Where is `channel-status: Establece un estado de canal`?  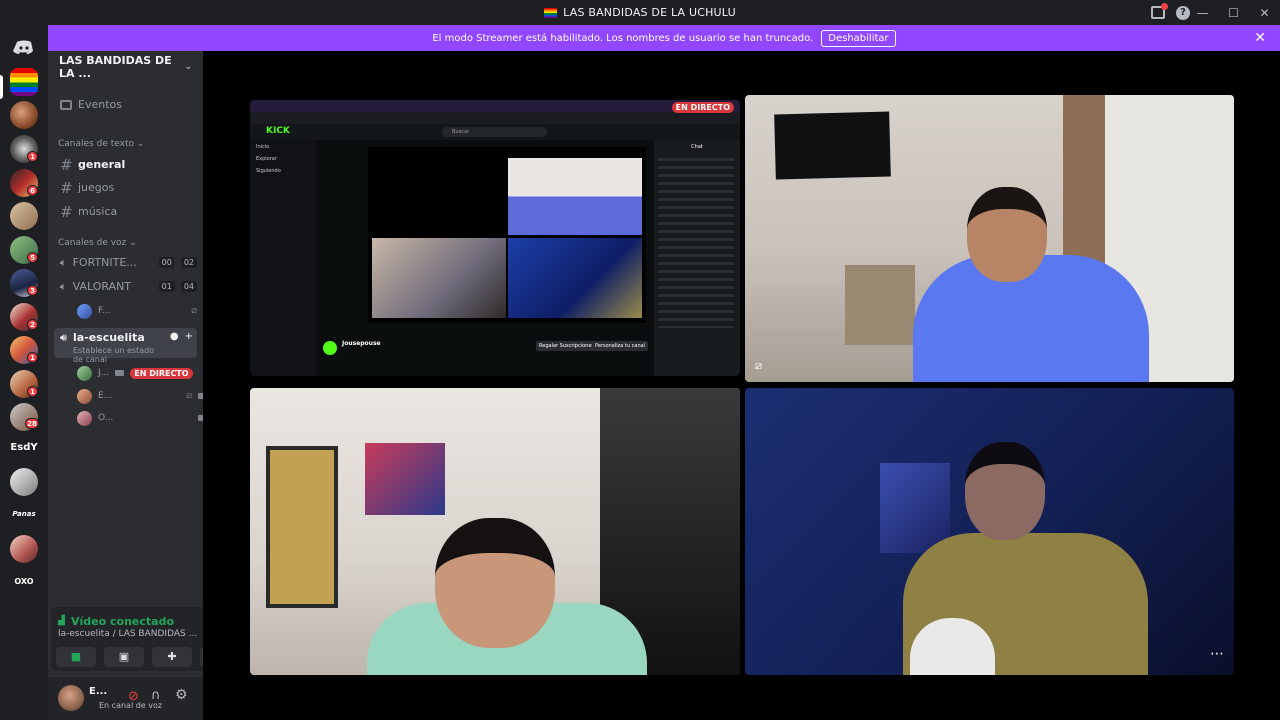 channel-status: Establece un estado de canal is located at coordinates (118, 355).